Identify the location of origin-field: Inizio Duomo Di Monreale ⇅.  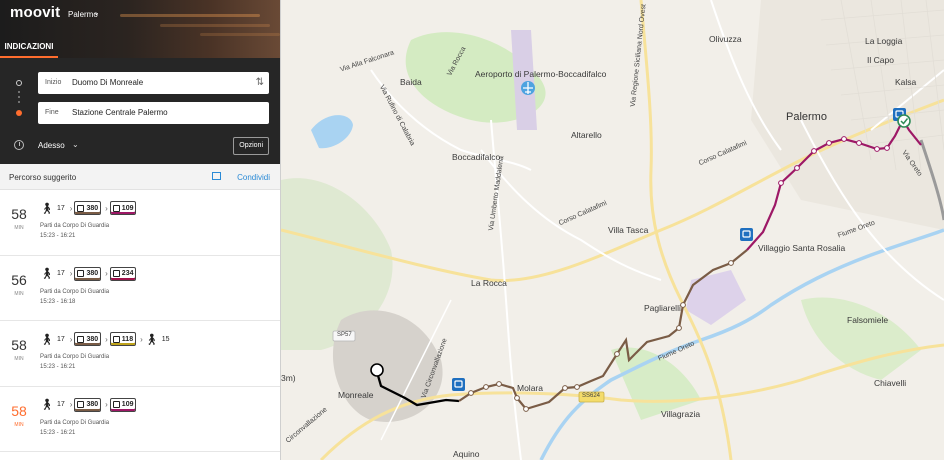
(153, 83).